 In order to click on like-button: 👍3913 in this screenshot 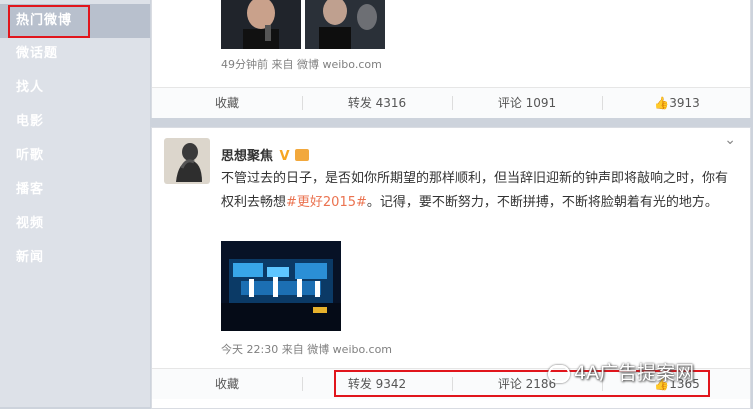, I will do `click(677, 103)`.